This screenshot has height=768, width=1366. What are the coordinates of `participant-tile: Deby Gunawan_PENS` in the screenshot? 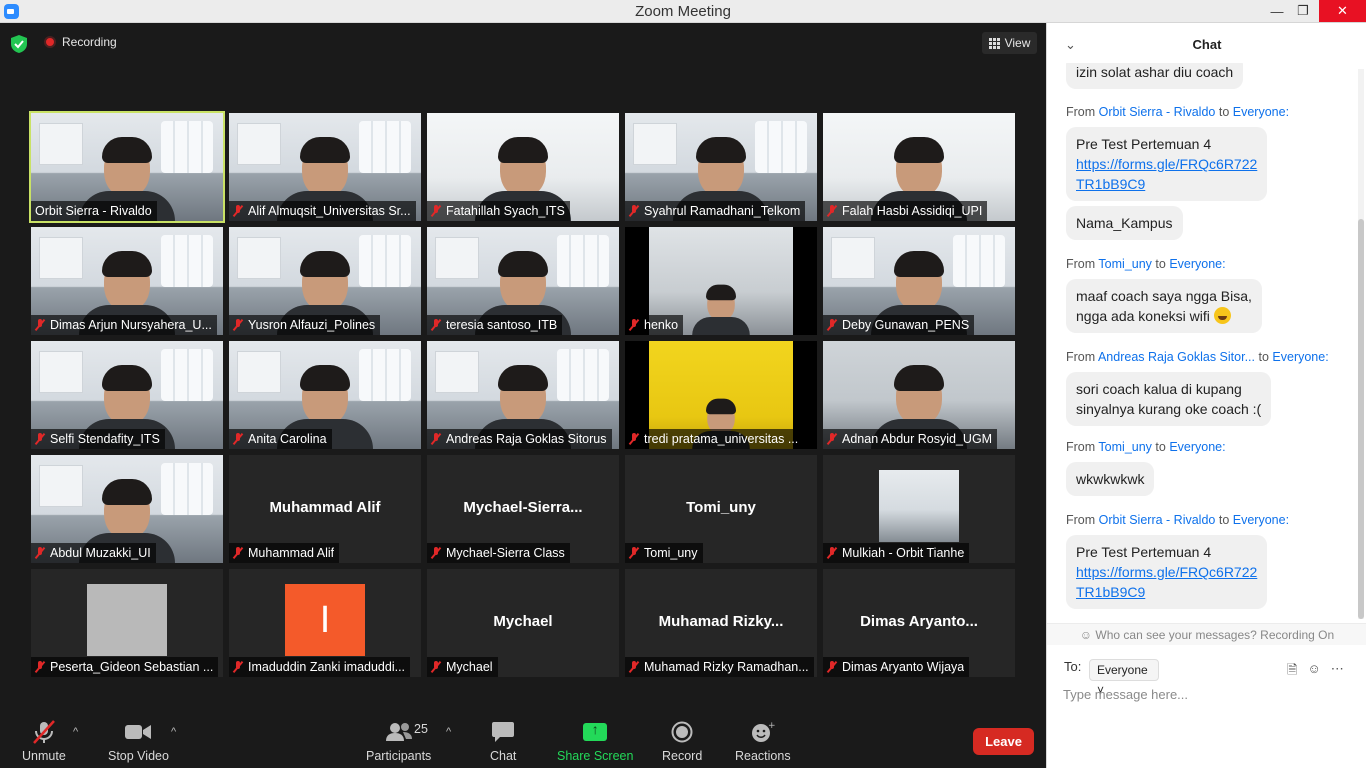 It's located at (919, 281).